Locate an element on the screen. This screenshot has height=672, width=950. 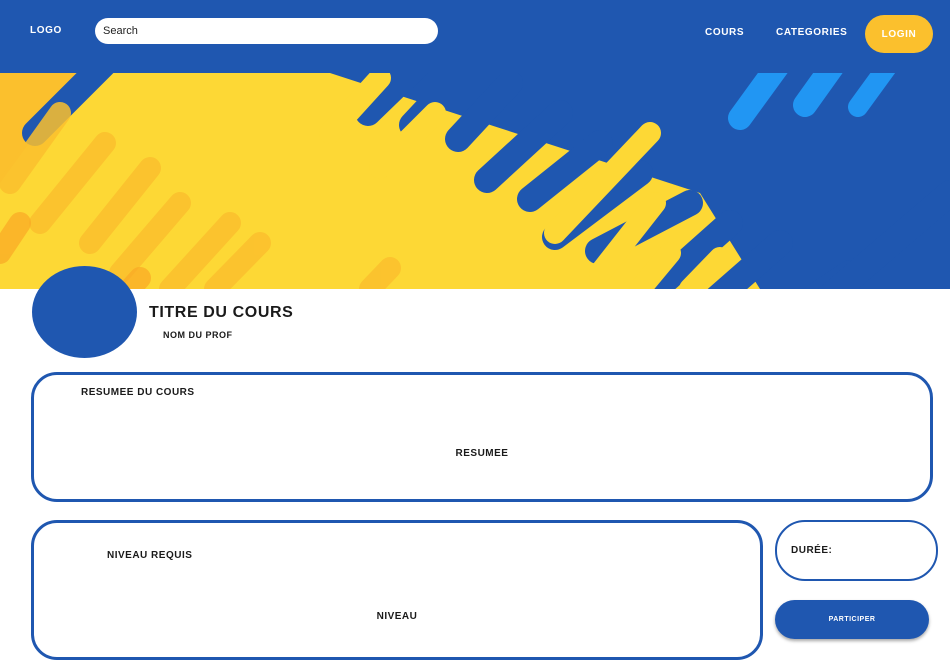
course-title: TITRE DU COURS is located at coordinates (221, 312).